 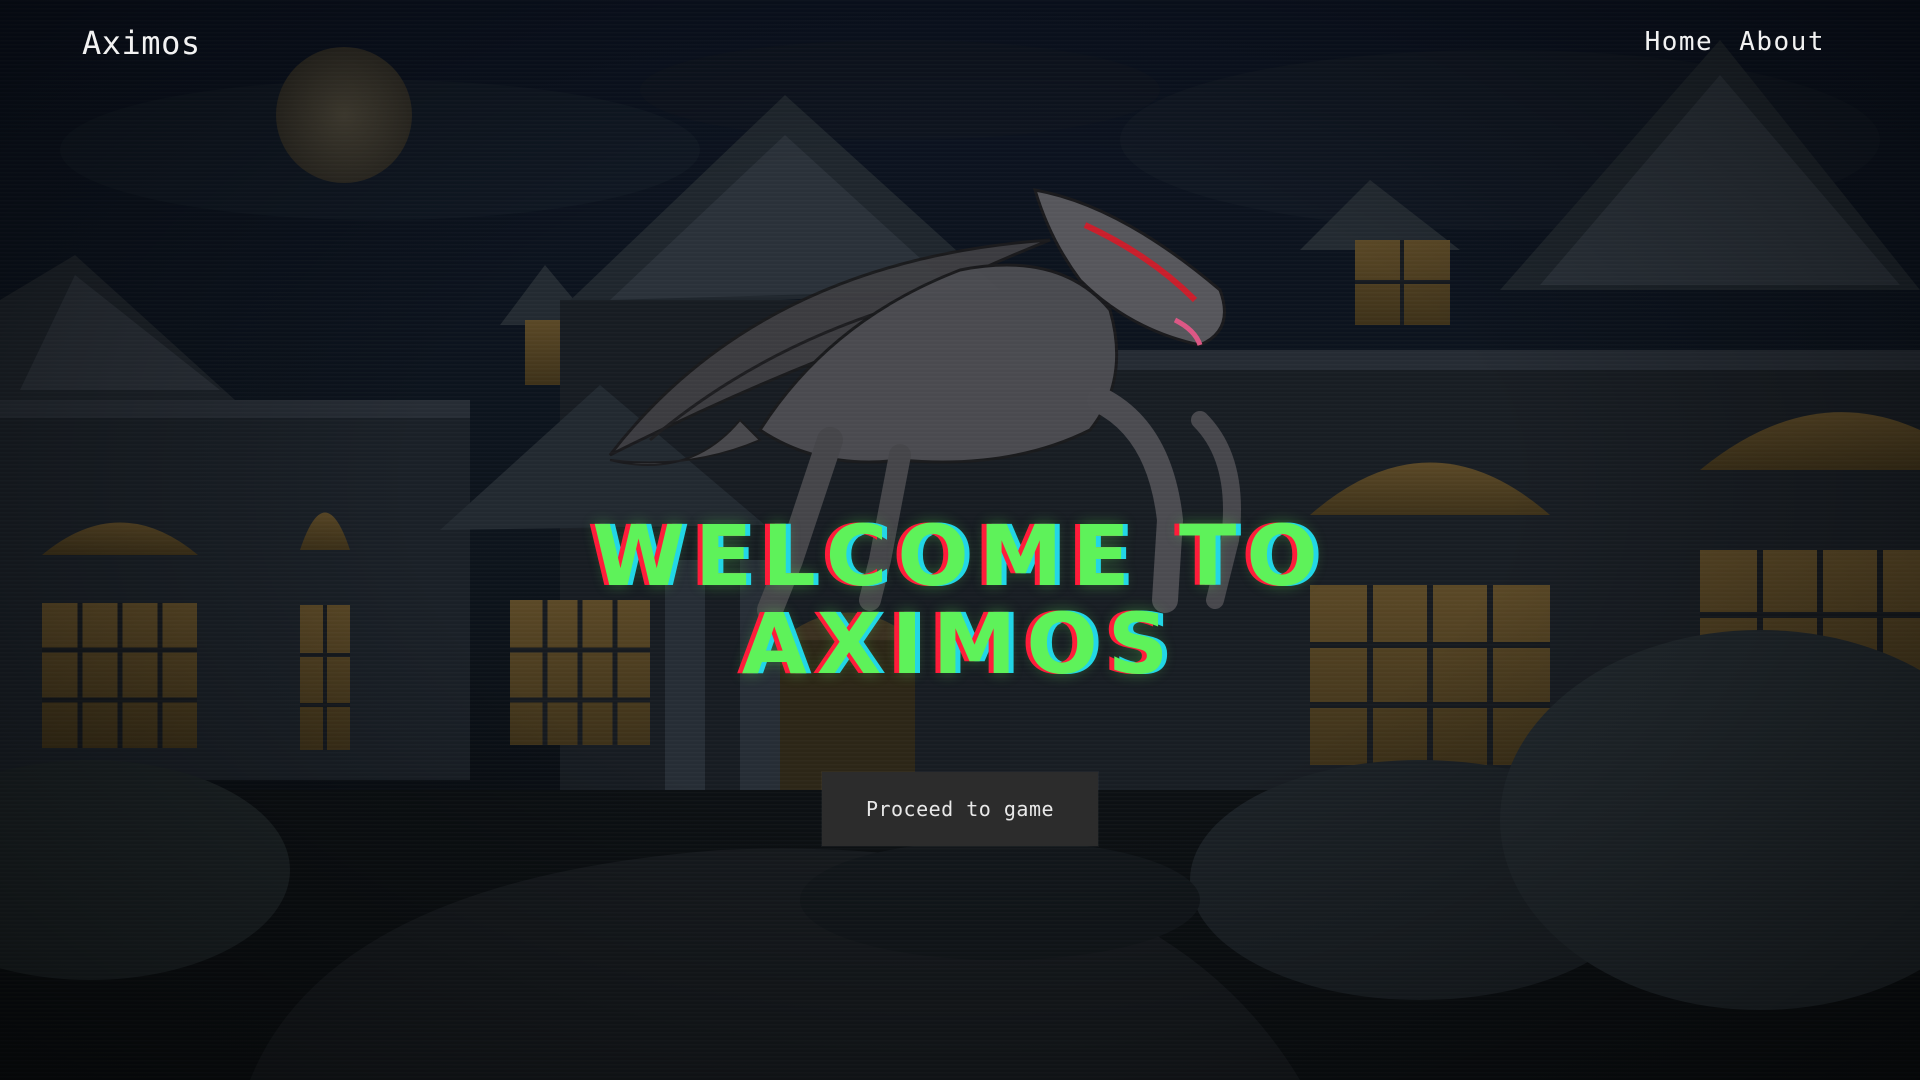 I want to click on top-navbar: Aximos Home About, so click(x=960, y=45).